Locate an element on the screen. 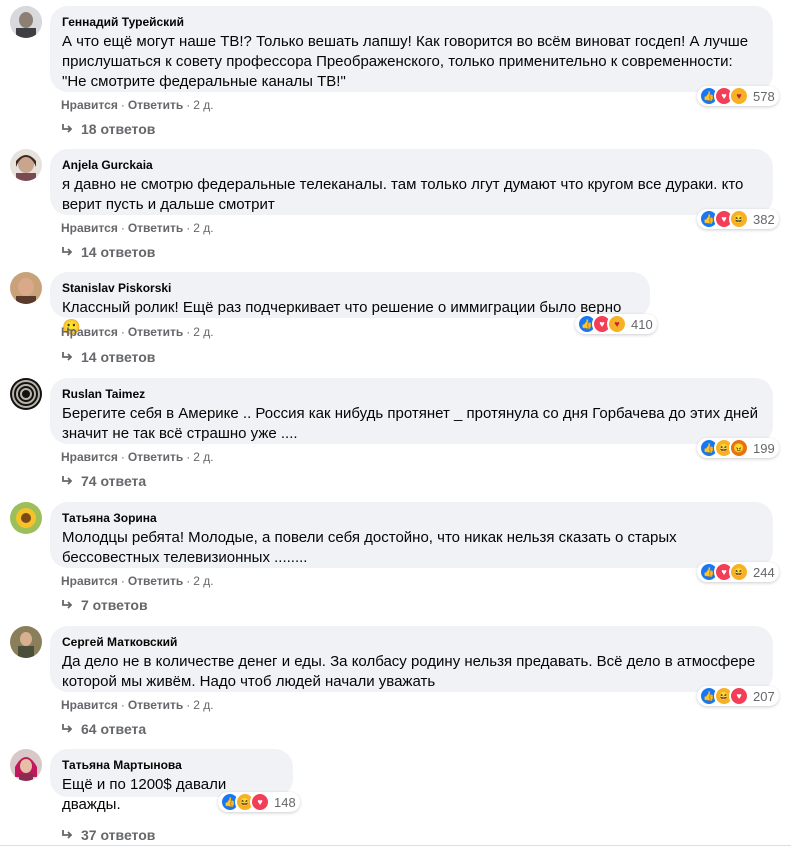 Image resolution: width=791 pixels, height=847 pixels. comment-author: Геннадий Турейский is located at coordinates (411, 22).